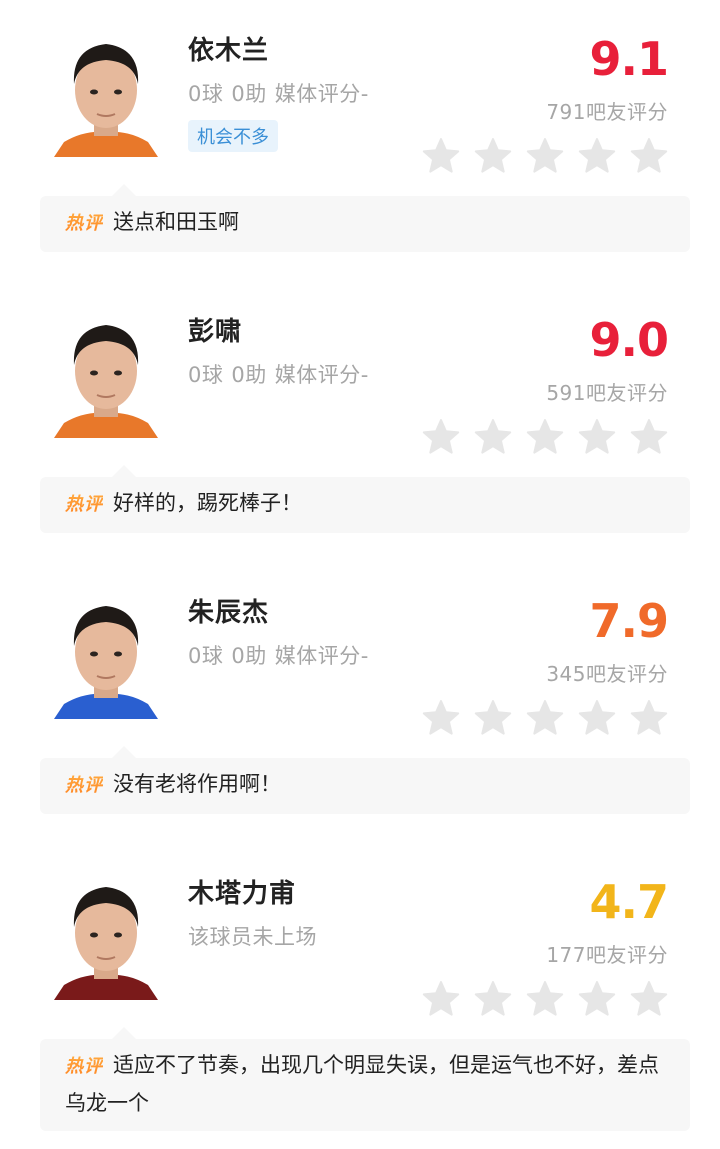  I want to click on hot-comment: 热评 好样的，踢死棒子！, so click(365, 499).